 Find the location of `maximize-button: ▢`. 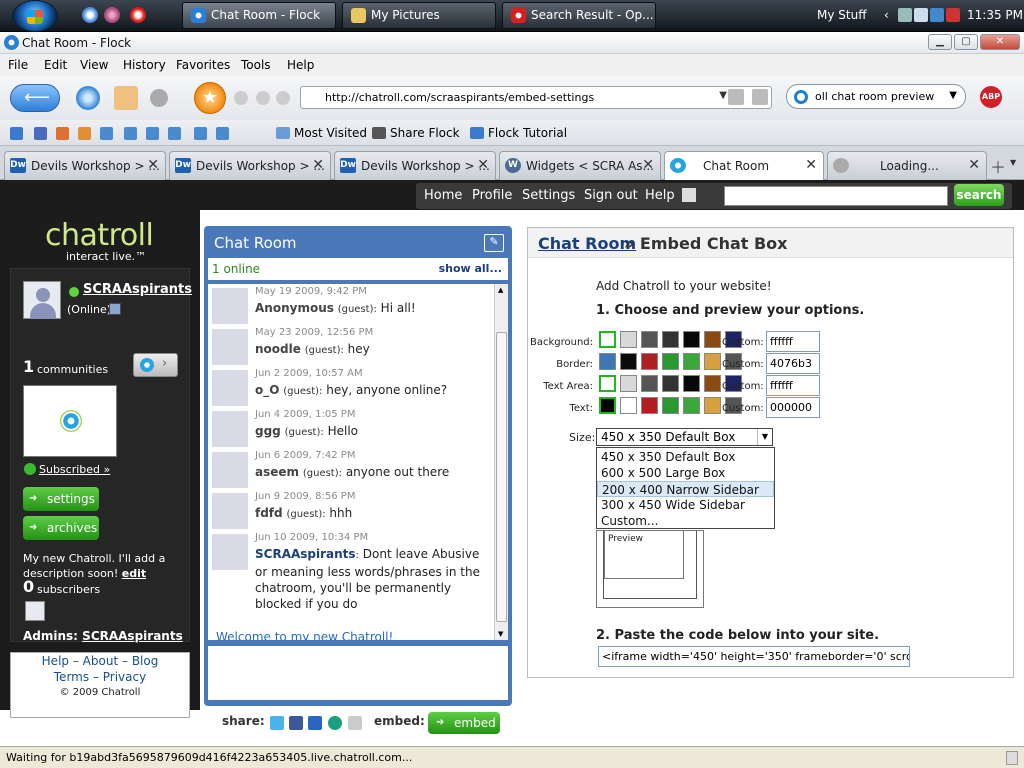

maximize-button: ▢ is located at coordinates (966, 42).